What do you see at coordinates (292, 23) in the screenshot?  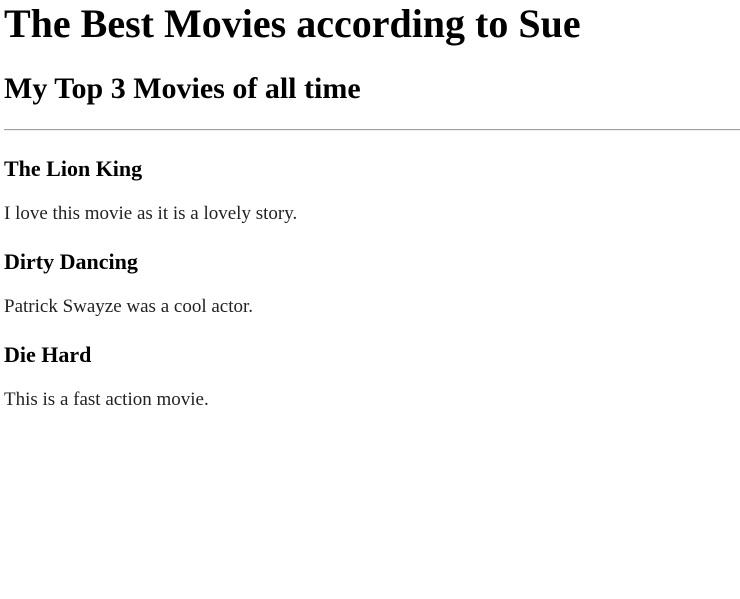 I see `page-title: The Best Movies according to Sue` at bounding box center [292, 23].